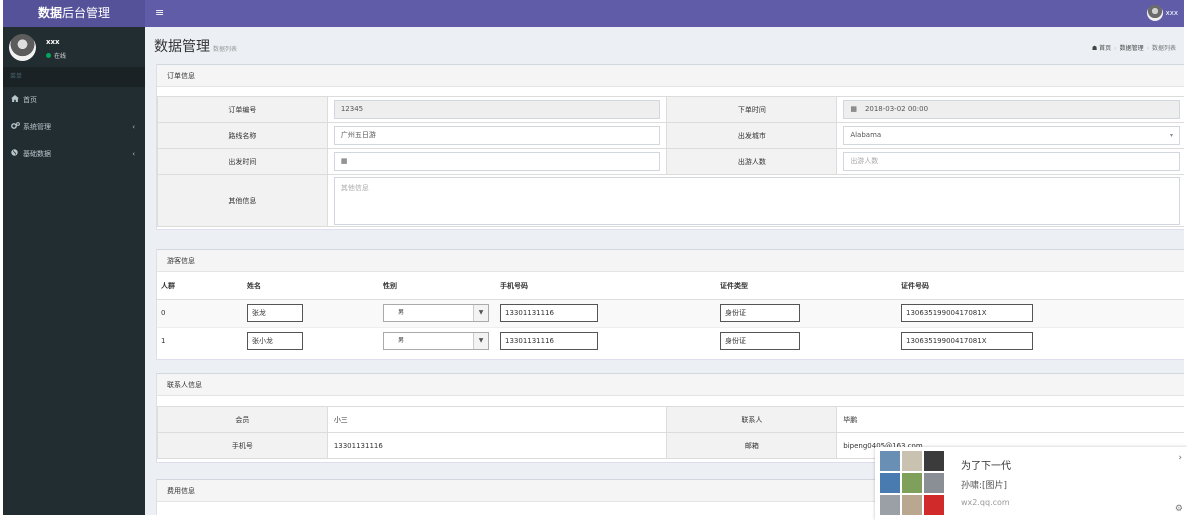 The image size is (1187, 520). Describe the element at coordinates (196, 47) in the screenshot. I see `page-title: 数据管理 数据列表` at that location.